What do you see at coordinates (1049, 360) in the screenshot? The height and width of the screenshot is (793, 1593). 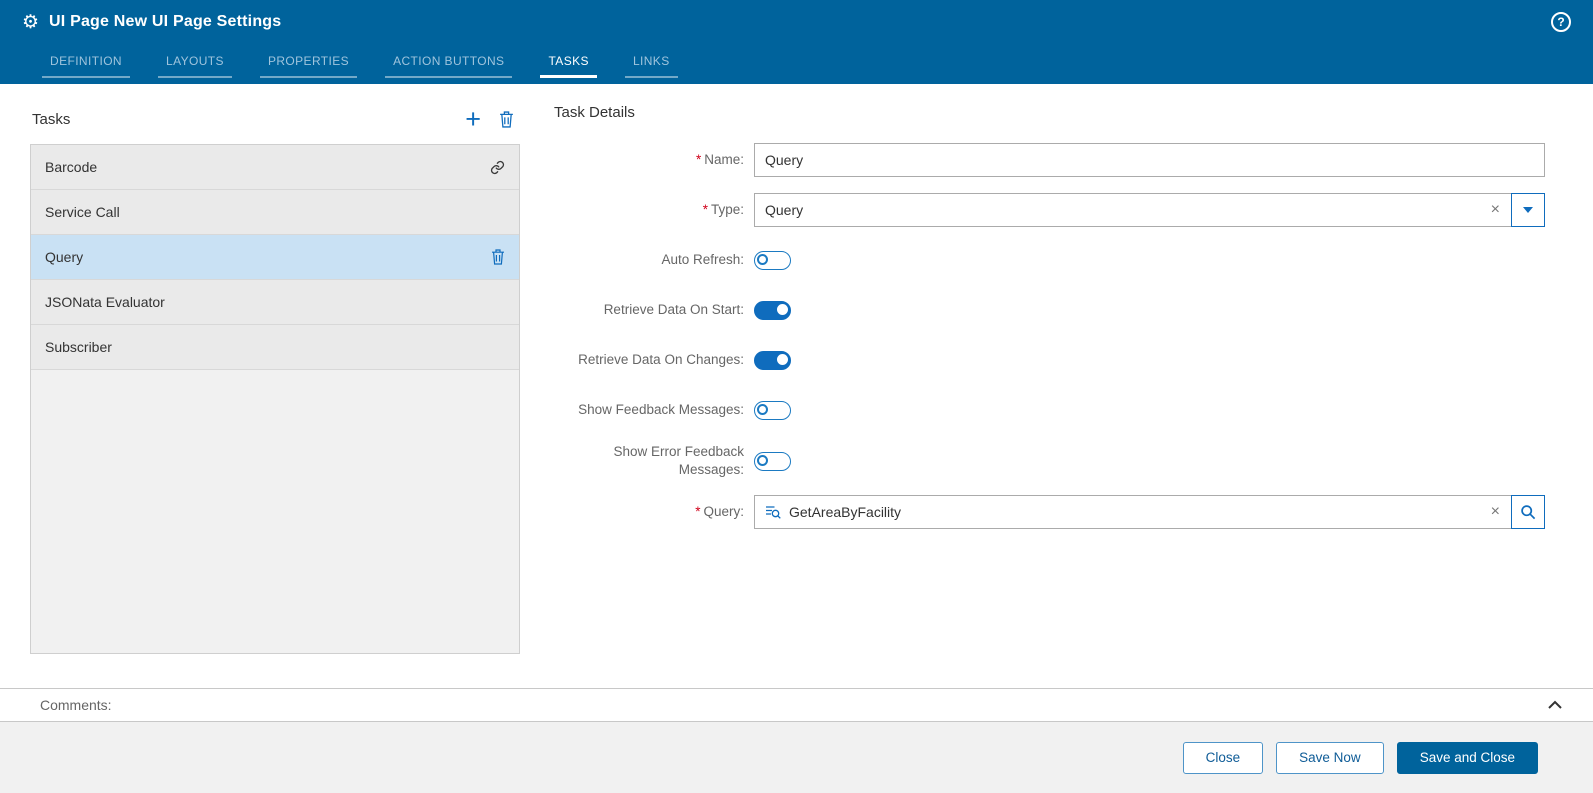 I see `retrieve-on-changes-row: Retrieve Data On Changes:` at bounding box center [1049, 360].